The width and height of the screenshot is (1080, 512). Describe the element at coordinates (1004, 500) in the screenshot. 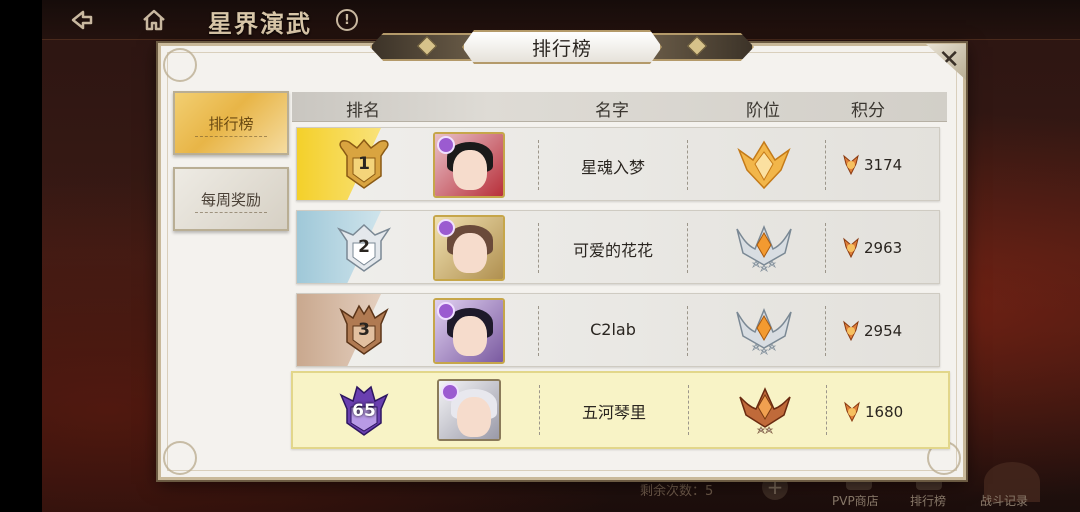

I see `battle-log-button: 战斗记录` at that location.